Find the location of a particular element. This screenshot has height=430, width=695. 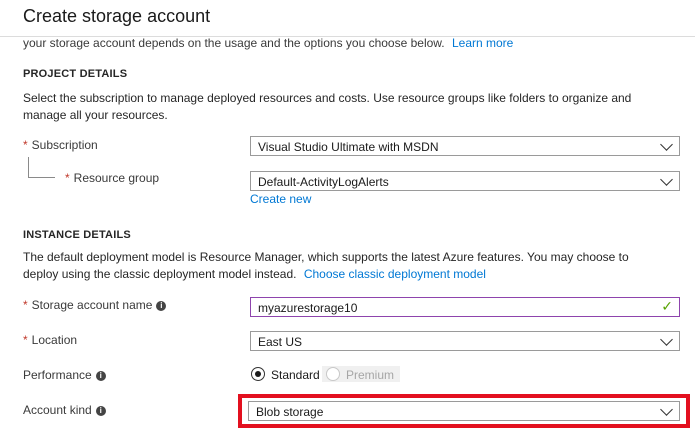

performance-label: Performance i is located at coordinates (64, 375).